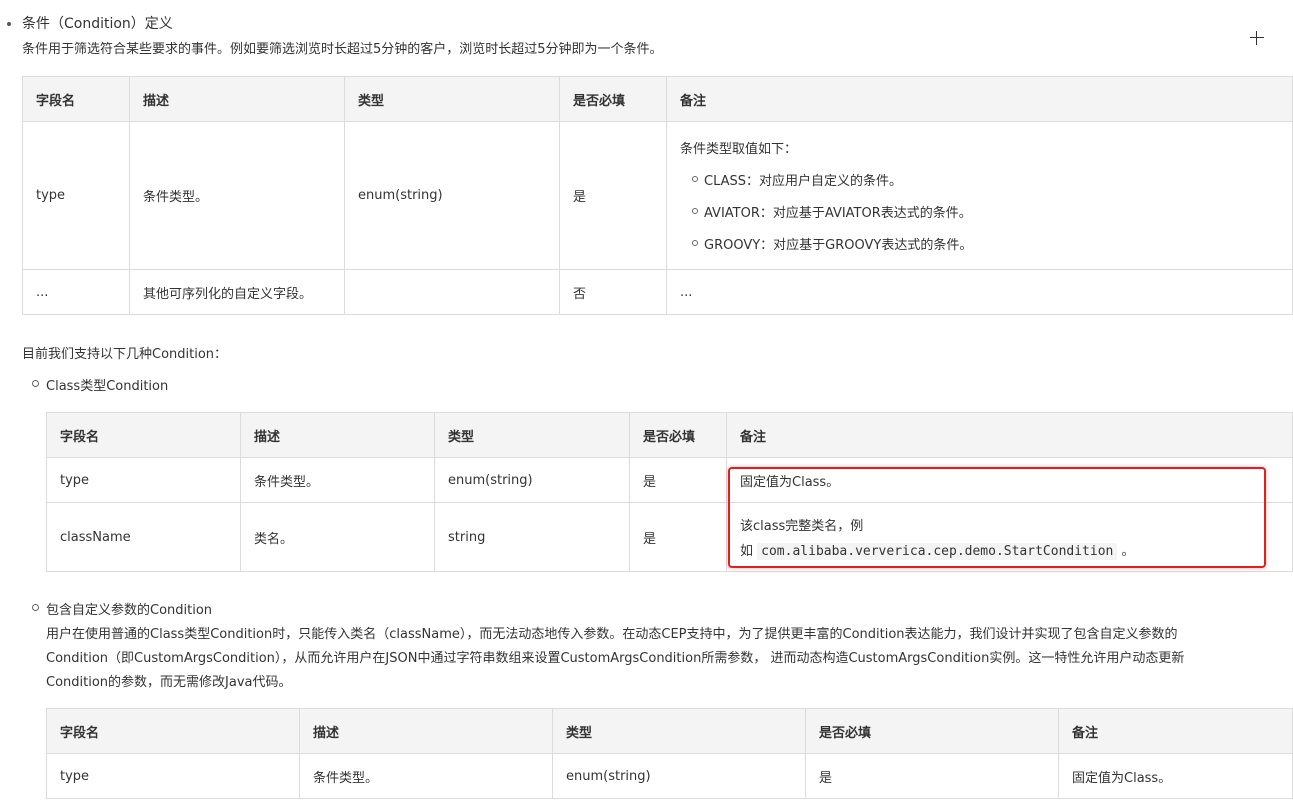 This screenshot has width=1293, height=805. I want to click on plus-icon, so click(1257, 38).